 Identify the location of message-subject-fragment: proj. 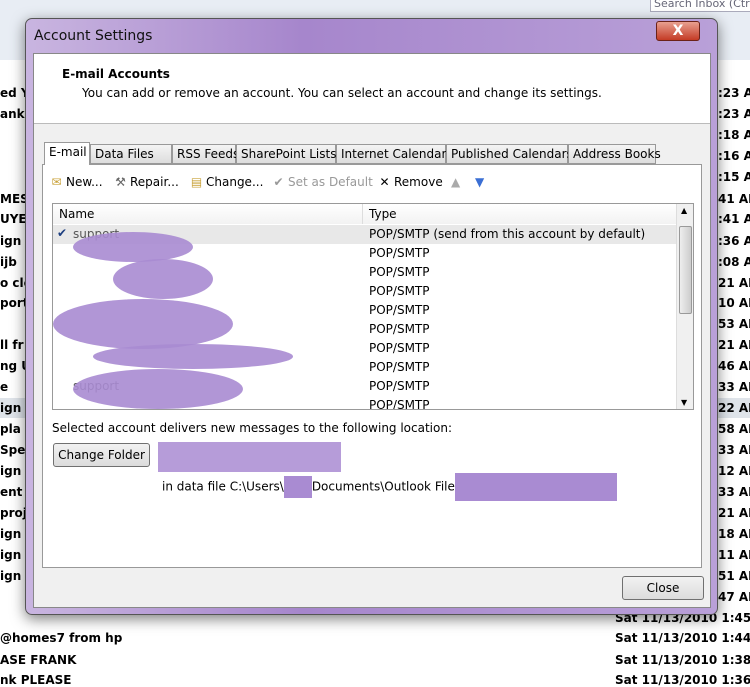
(13, 513).